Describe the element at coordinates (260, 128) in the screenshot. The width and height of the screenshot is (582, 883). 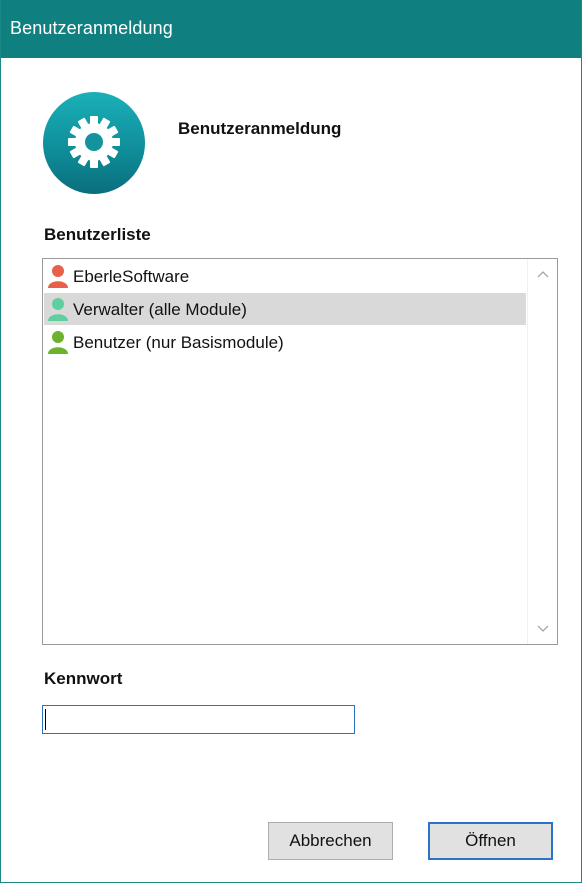
I see `header-title: Benutzeranmeldung` at that location.